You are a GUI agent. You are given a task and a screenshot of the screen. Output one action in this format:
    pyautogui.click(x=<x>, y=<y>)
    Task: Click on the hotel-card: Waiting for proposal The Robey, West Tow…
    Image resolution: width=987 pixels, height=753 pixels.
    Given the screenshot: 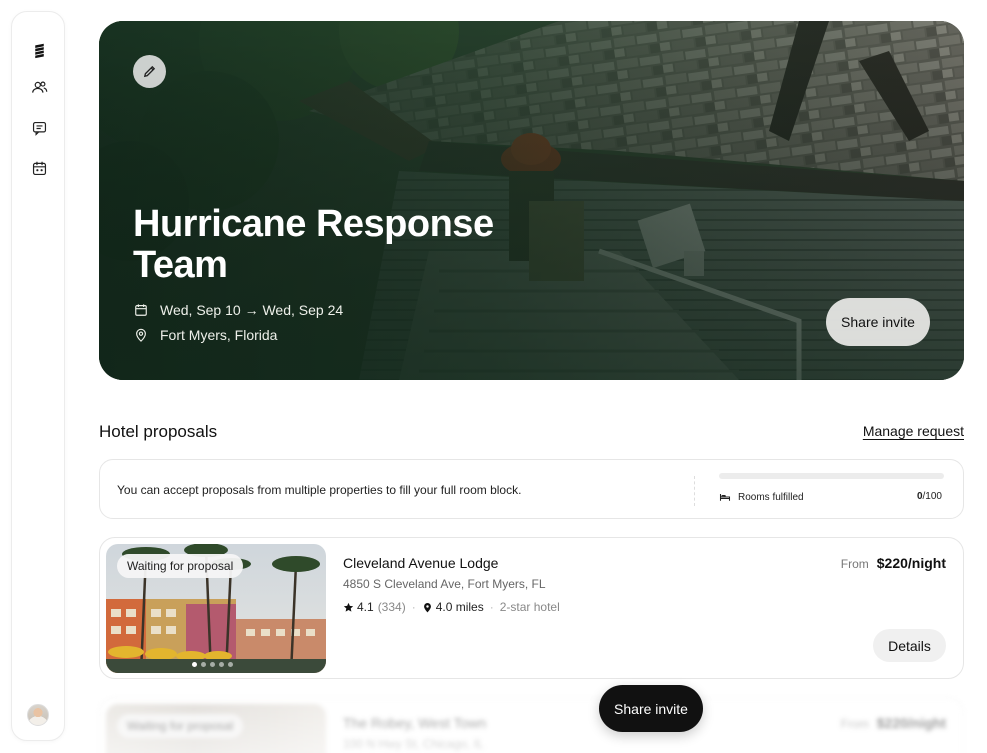 What is the action you would take?
    pyautogui.click(x=531, y=725)
    